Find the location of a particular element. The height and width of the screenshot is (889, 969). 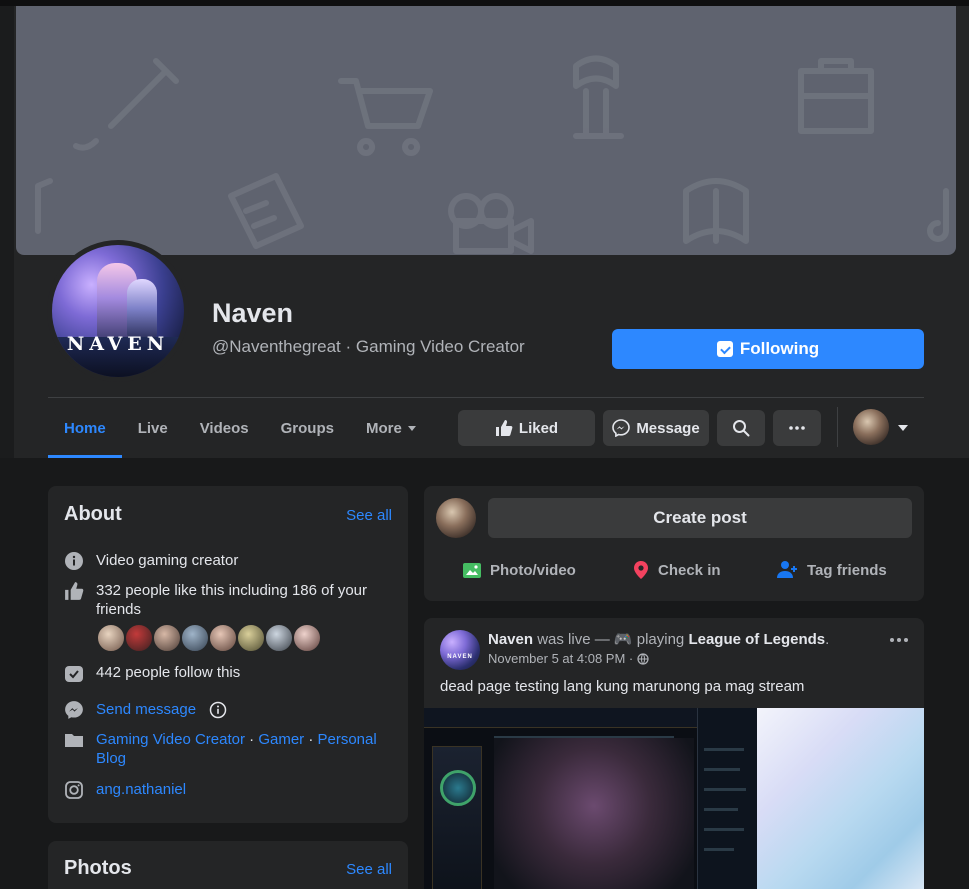

check-in-button: Check in is located at coordinates (676, 570).